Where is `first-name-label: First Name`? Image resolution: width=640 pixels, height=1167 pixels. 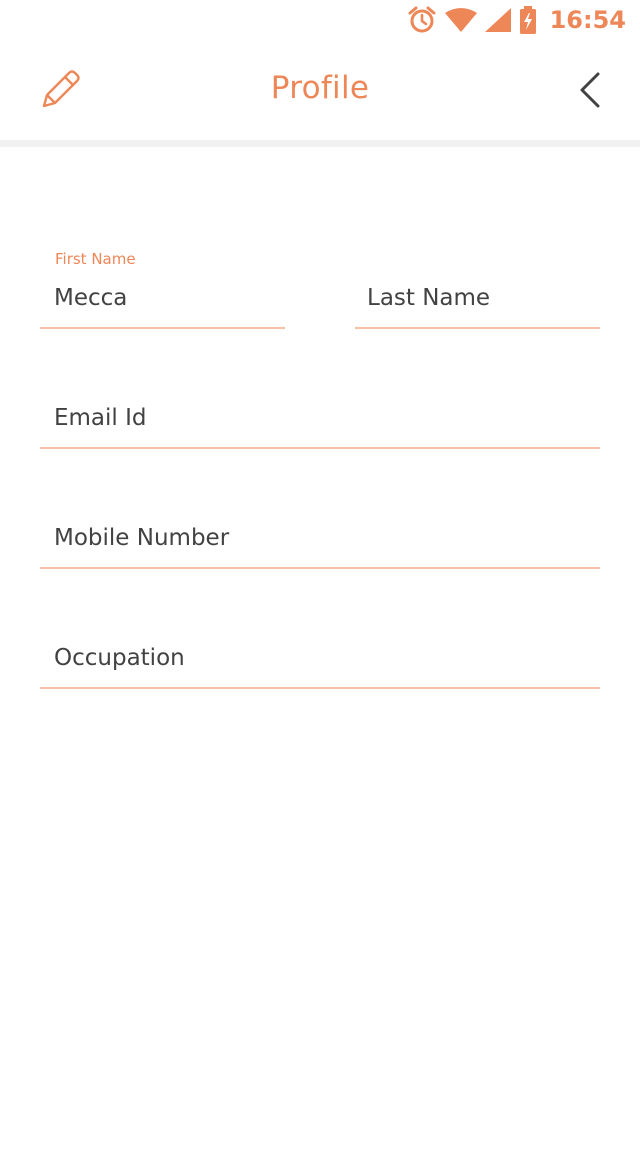
first-name-label: First Name is located at coordinates (95, 259).